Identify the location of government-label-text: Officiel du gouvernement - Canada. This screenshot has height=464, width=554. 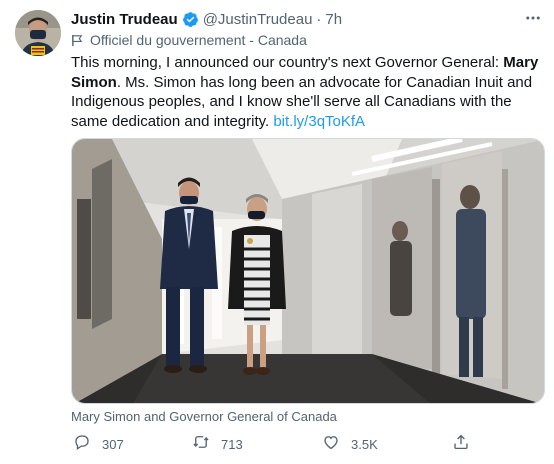
(198, 40).